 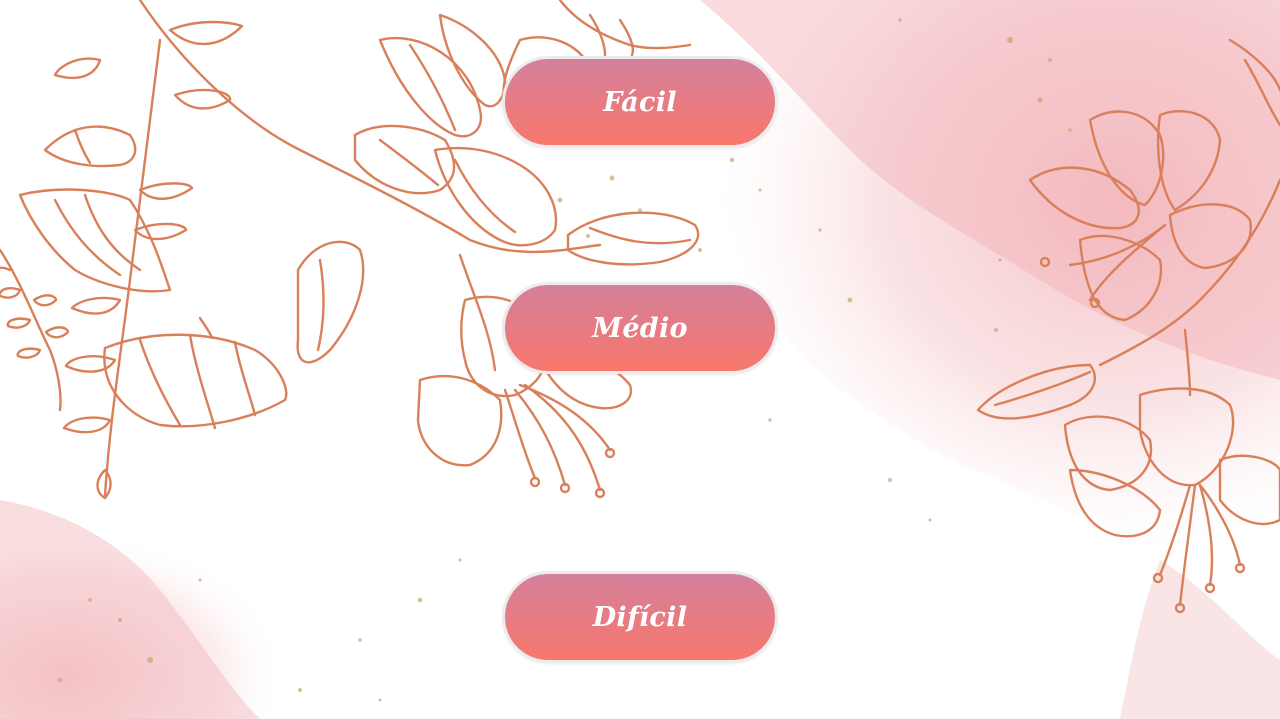 I want to click on medium-level-label: Médio, so click(x=640, y=328).